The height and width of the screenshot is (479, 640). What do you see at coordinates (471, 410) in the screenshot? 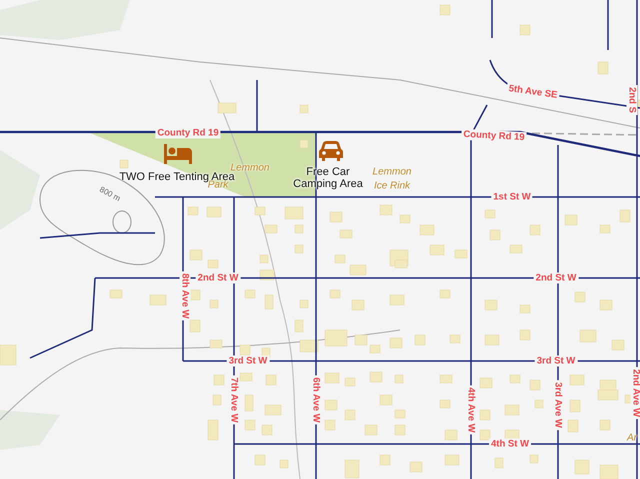
I see `street-label: 4th Ave W` at bounding box center [471, 410].